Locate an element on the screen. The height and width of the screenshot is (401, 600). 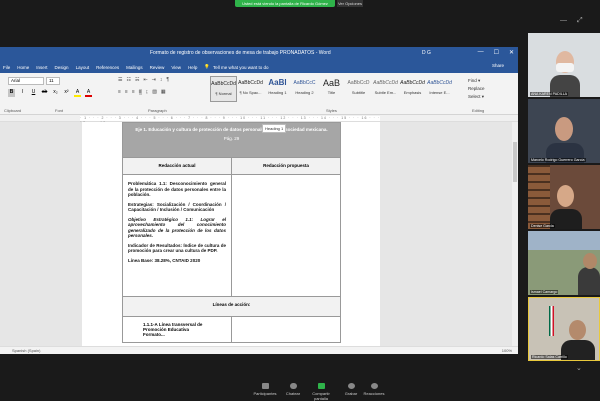
tab-view: View is located at coordinates (176, 67).